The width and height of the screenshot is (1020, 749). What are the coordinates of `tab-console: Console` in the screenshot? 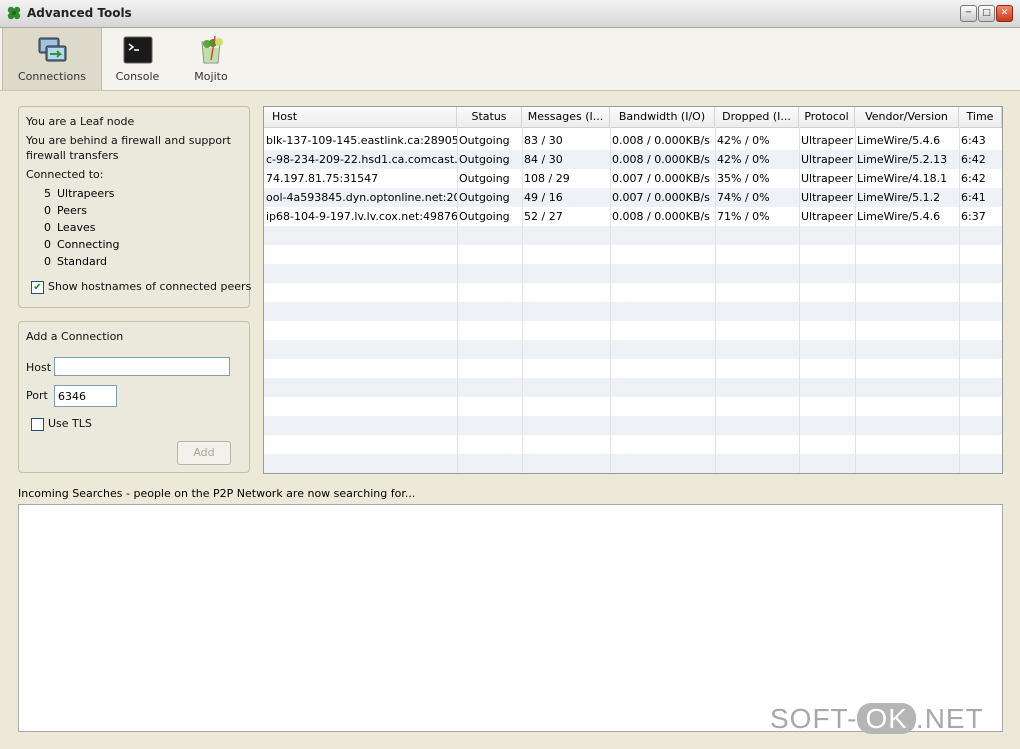 It's located at (137, 59).